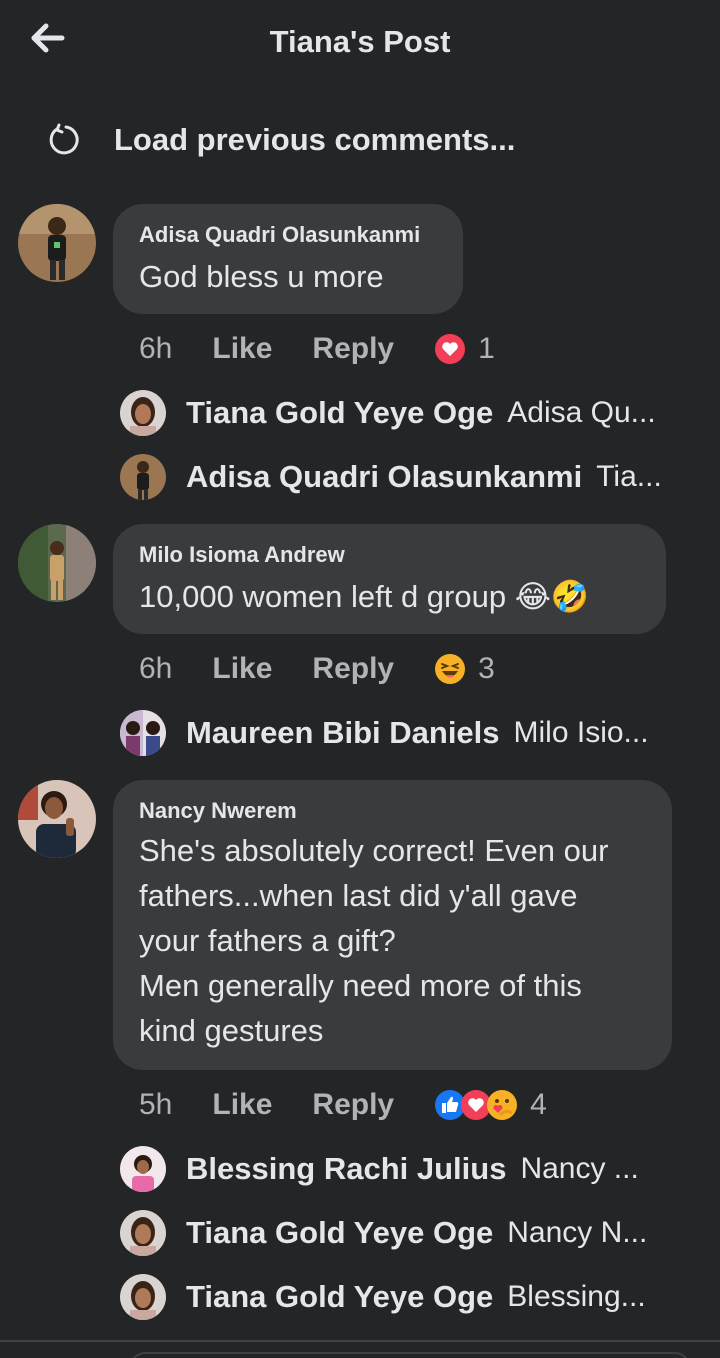 The image size is (720, 1358). I want to click on comment-input-box, so click(410, 1355).